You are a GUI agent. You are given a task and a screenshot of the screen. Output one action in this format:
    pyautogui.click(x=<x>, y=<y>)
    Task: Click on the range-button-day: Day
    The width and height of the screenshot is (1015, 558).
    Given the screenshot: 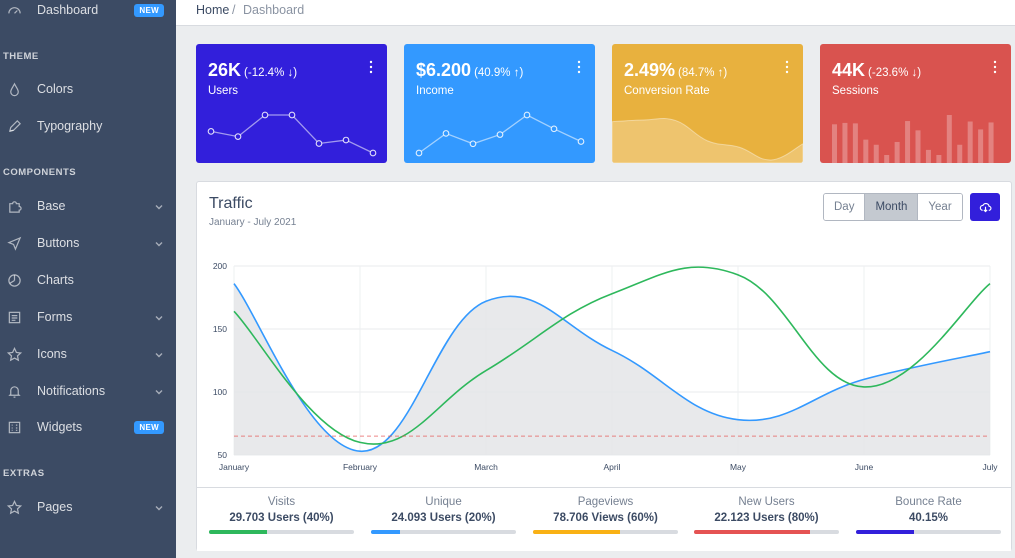 What is the action you would take?
    pyautogui.click(x=844, y=207)
    